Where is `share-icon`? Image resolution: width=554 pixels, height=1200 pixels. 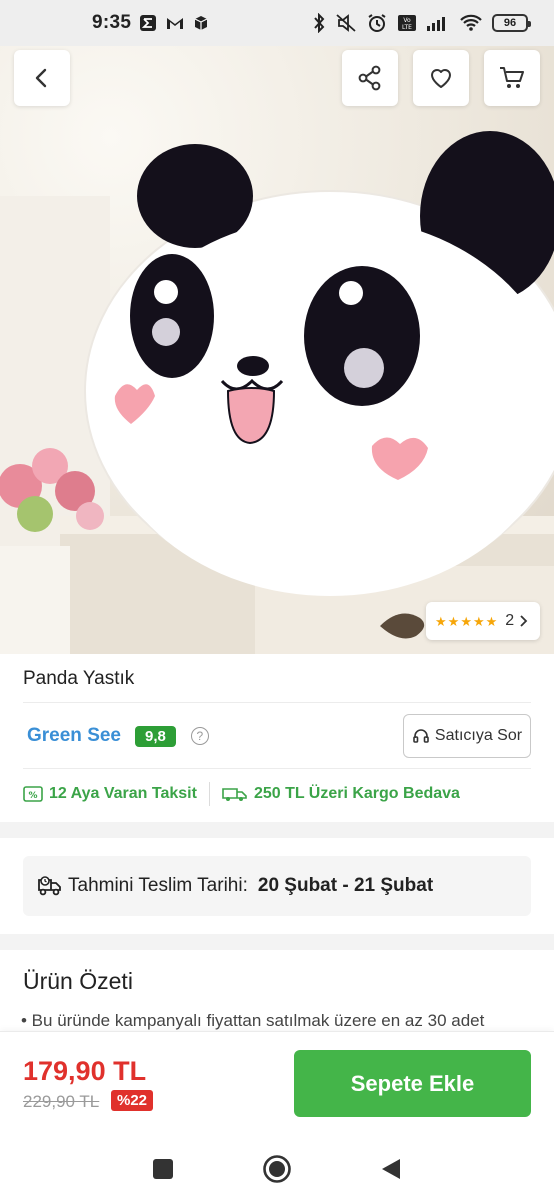
share-icon is located at coordinates (369, 78).